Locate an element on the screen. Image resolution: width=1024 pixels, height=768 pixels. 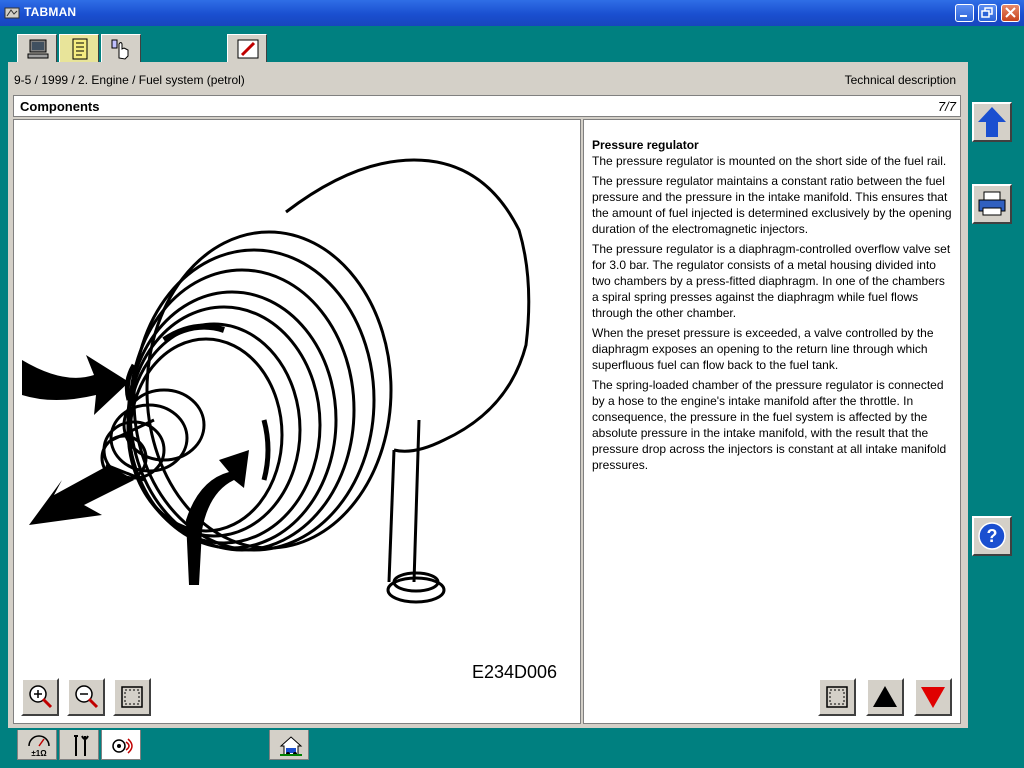
computer-icon is located at coordinates (38, 49).